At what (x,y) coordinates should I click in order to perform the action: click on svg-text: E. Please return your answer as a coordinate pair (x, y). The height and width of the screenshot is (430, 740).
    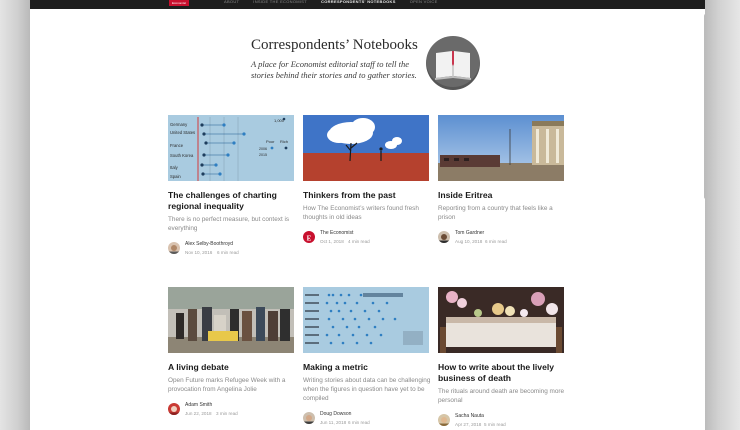
    Looking at the image, I should click on (309, 239).